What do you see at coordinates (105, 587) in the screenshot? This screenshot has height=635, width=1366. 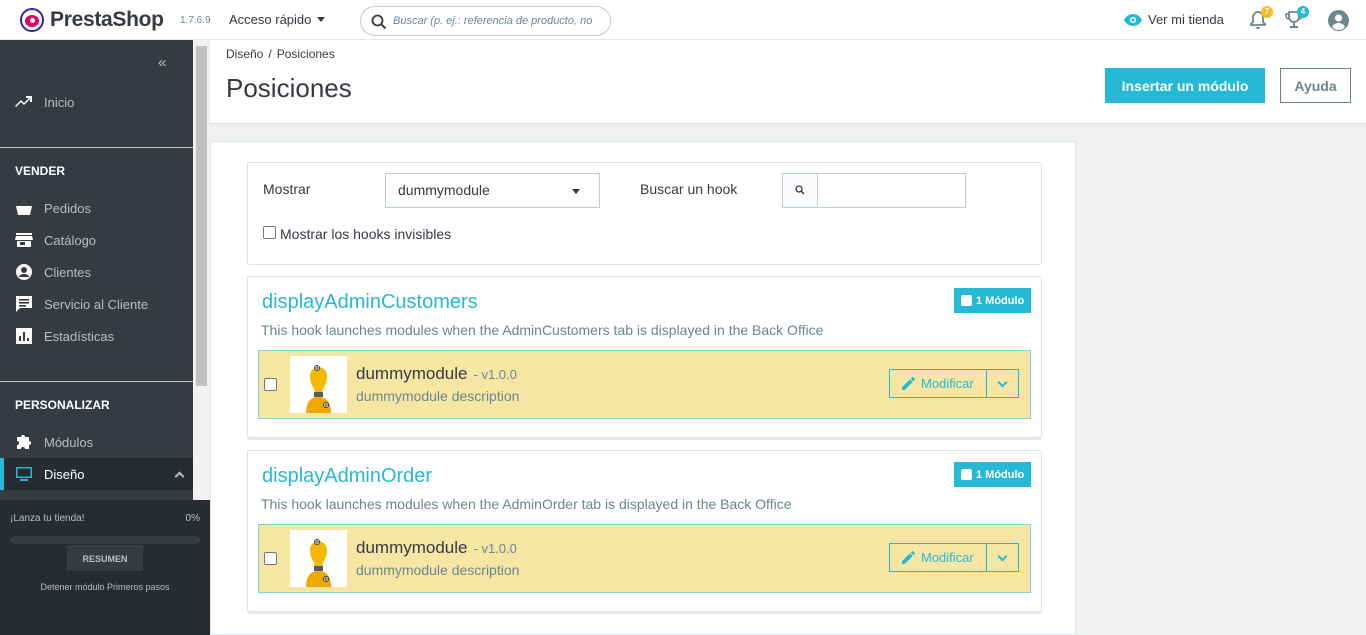 I see `stop-onboarding-link: Detener módulo Primeros pasos` at bounding box center [105, 587].